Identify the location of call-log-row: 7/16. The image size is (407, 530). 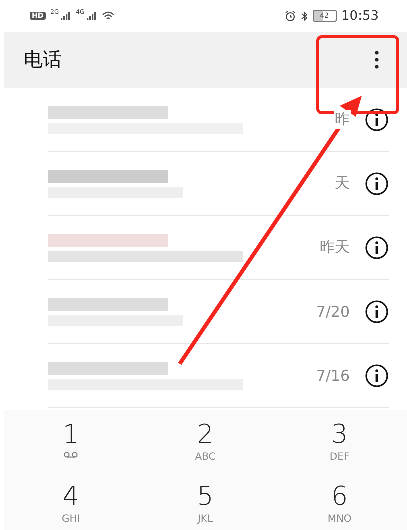
(218, 376).